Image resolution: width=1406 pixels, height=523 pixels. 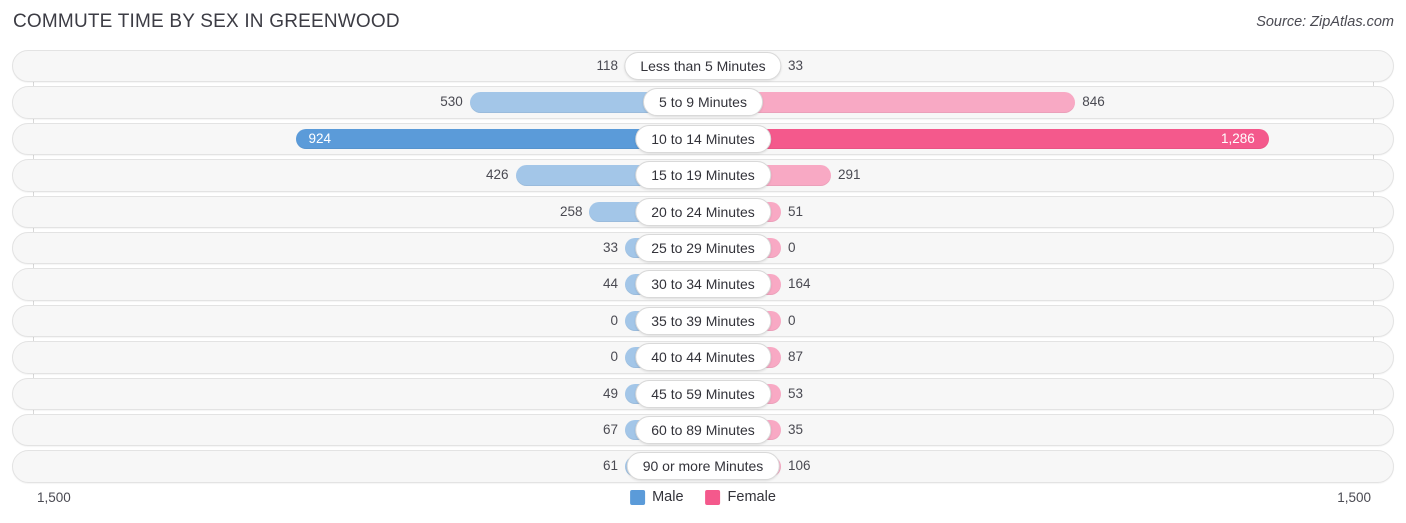 I want to click on value-label-female: 53, so click(x=796, y=393).